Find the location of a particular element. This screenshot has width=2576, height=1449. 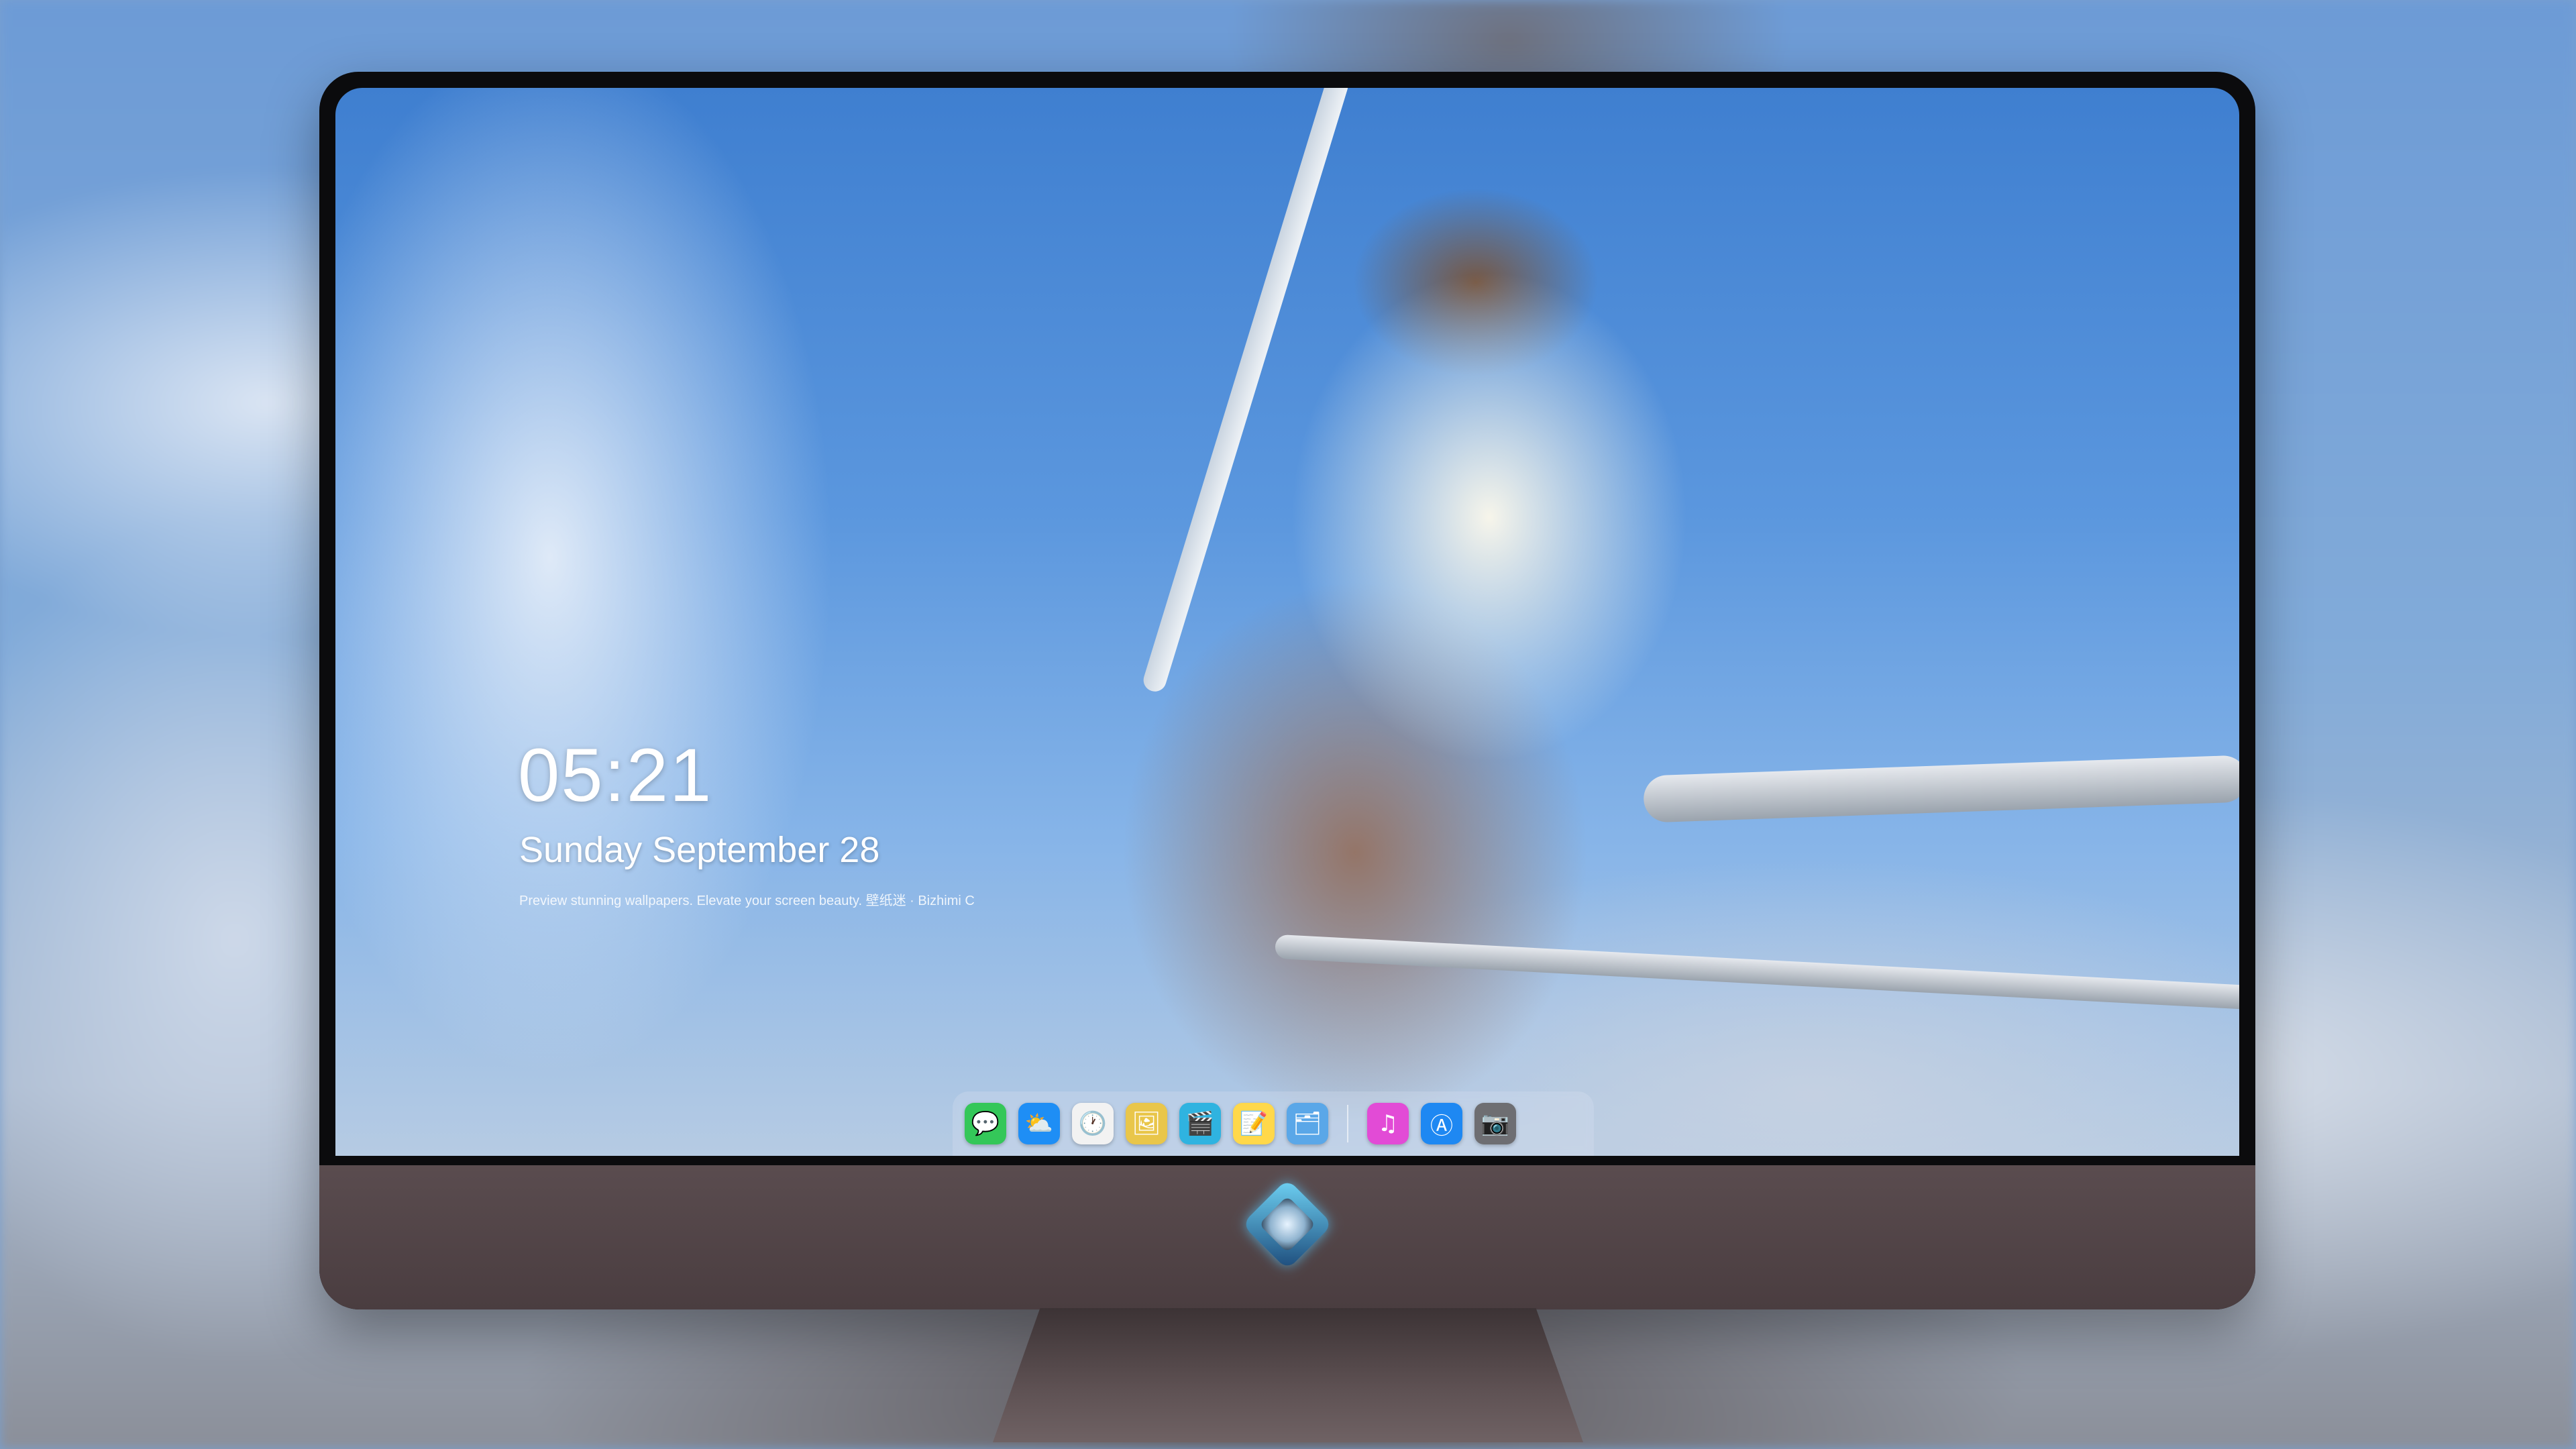

wallpaper-lamp-pole is located at coordinates (1245, 391).